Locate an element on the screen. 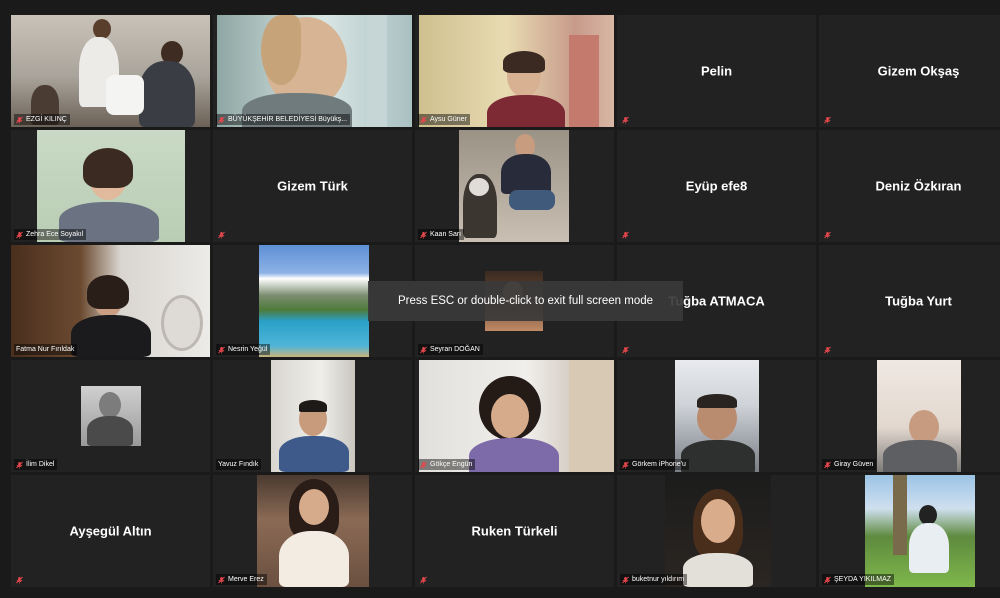 This screenshot has height=598, width=1000. participant-name-center: Eyüp efe8 is located at coordinates (716, 186).